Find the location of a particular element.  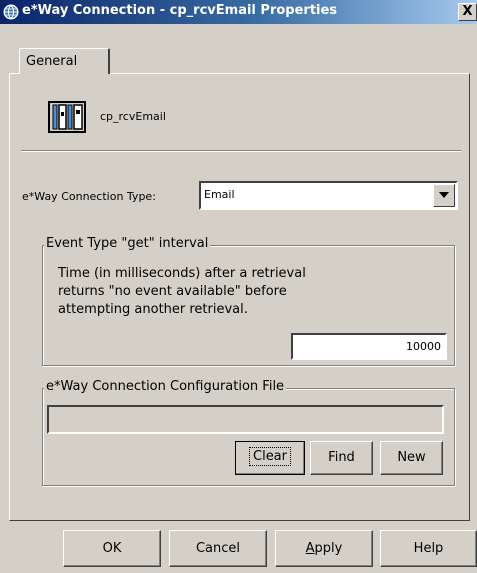

interval-description-line: returns "no event available" before is located at coordinates (172, 291).